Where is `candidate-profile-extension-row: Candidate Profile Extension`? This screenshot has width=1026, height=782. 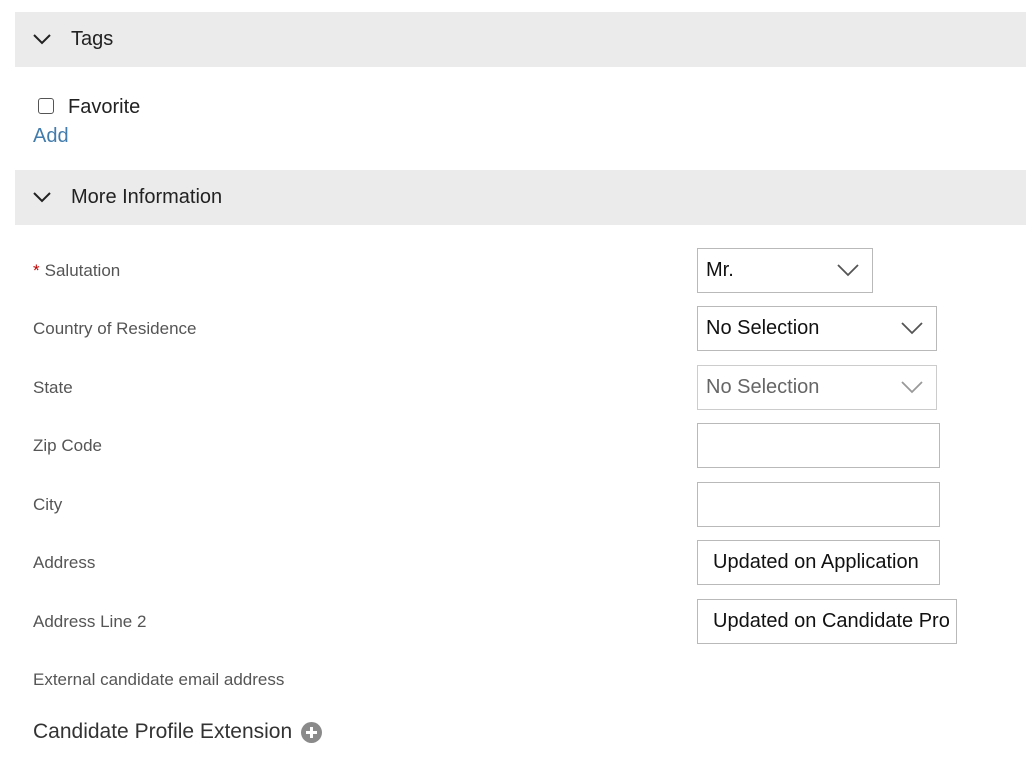
candidate-profile-extension-row: Candidate Profile Extension is located at coordinates (178, 732).